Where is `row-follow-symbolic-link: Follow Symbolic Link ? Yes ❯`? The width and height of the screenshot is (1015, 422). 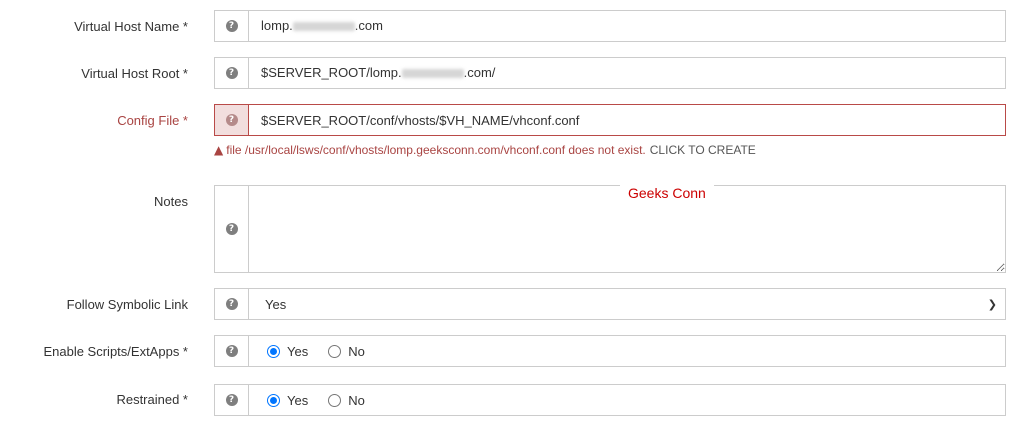 row-follow-symbolic-link: Follow Symbolic Link ? Yes ❯ is located at coordinates (507, 304).